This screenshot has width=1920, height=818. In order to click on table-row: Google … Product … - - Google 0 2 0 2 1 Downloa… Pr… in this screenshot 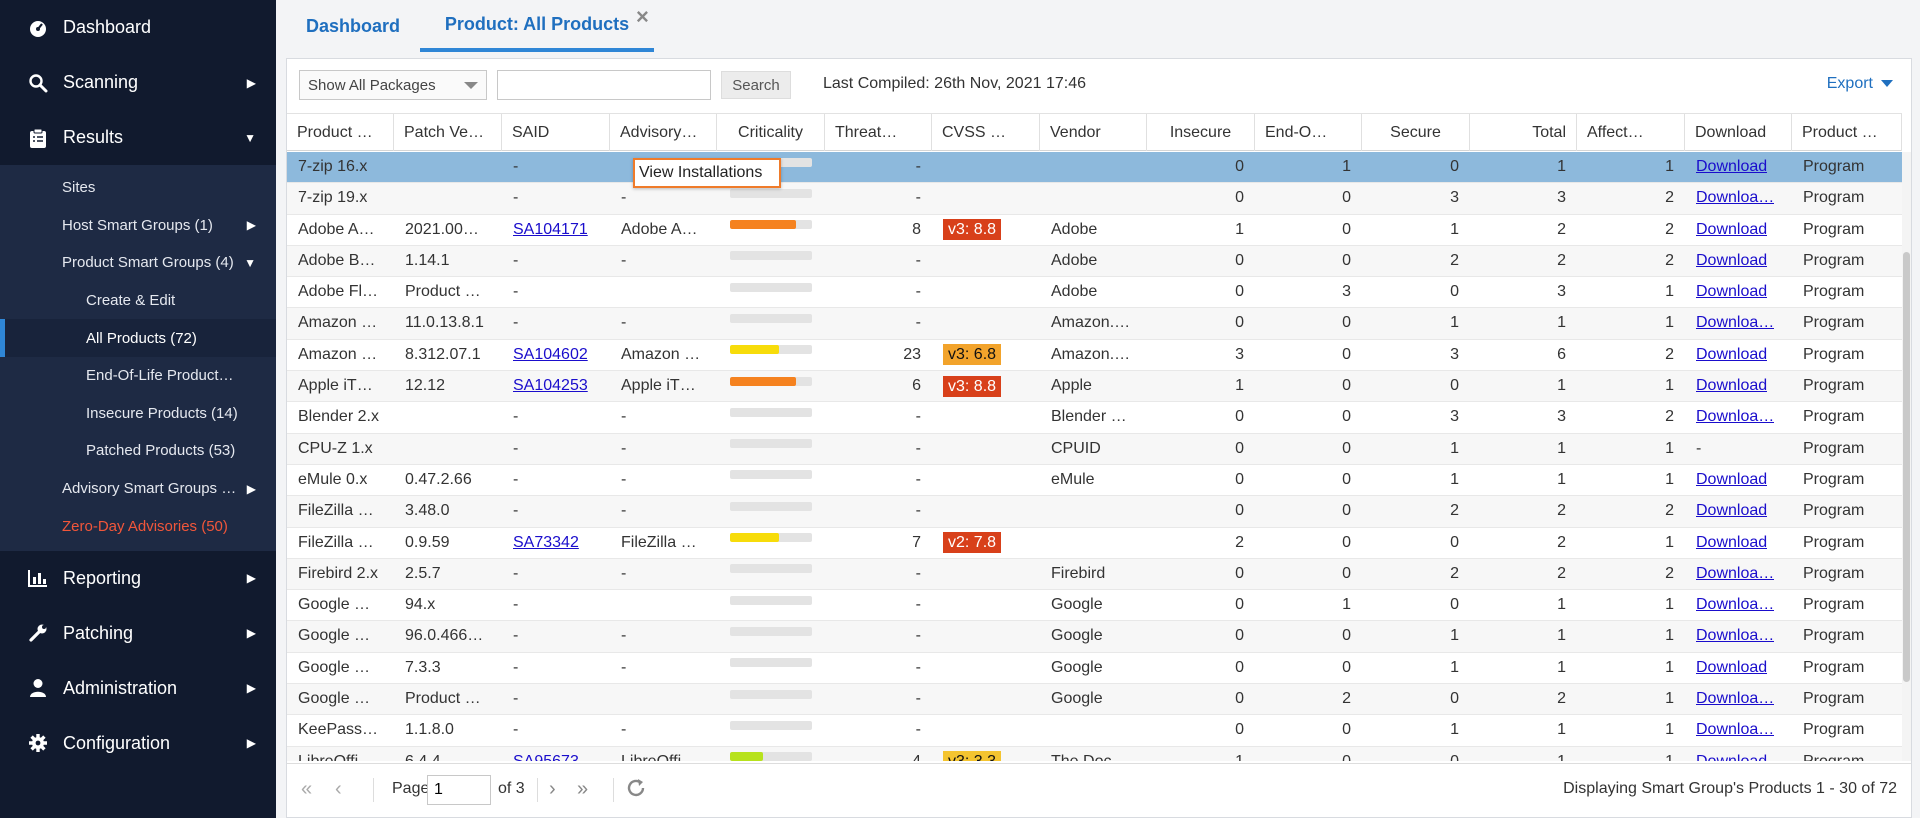, I will do `click(1099, 700)`.